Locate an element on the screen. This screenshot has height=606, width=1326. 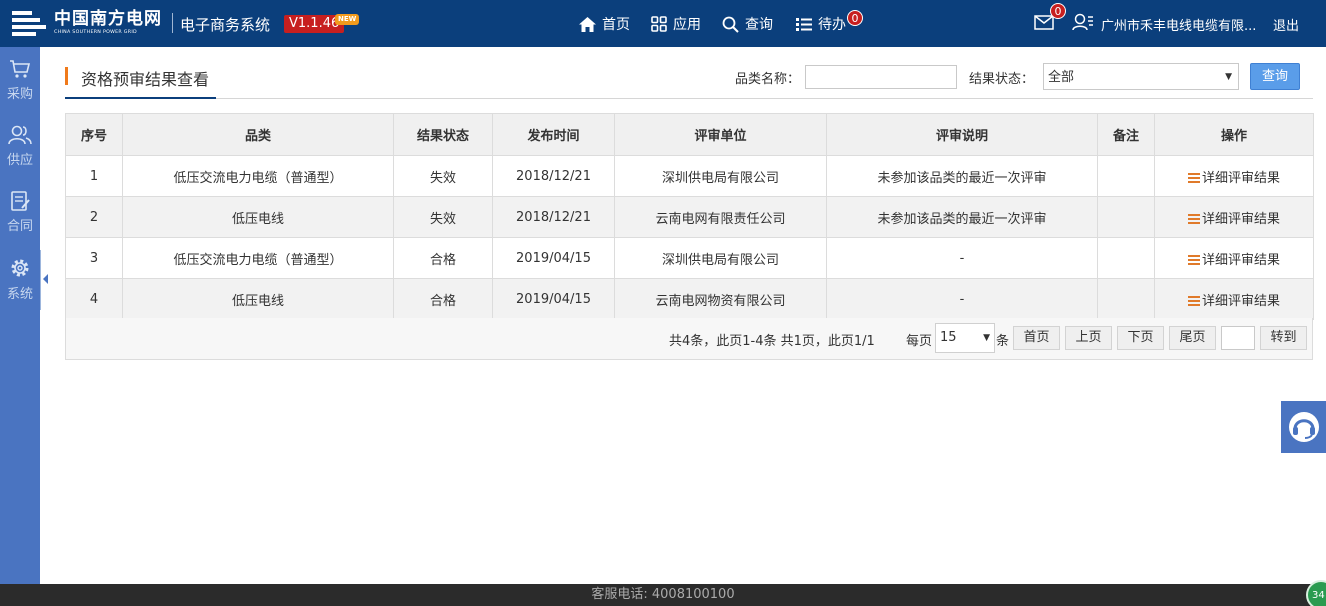
sidebar-item-contract: 合同 is located at coordinates (20, 209).